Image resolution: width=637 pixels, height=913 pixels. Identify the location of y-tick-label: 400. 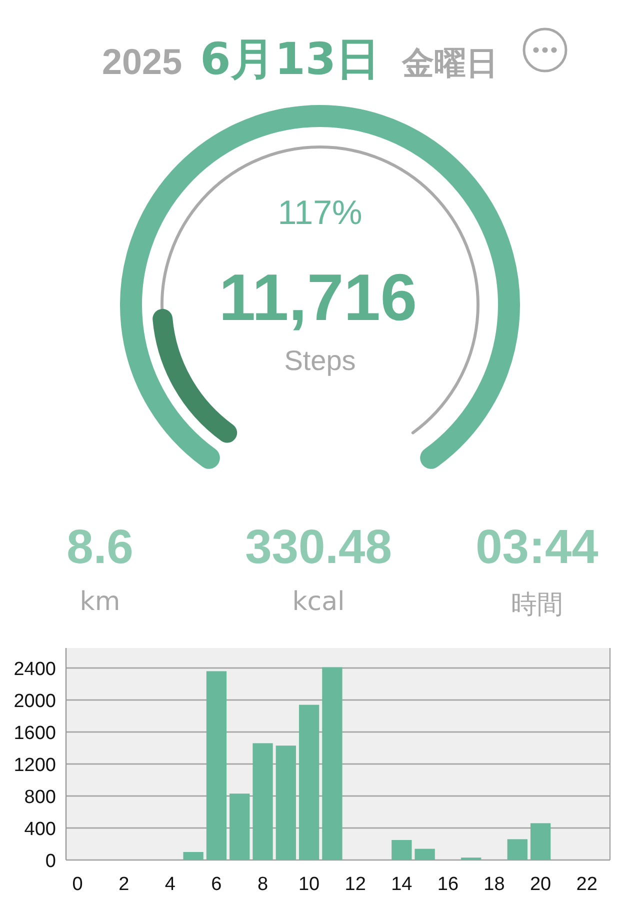
(40, 829).